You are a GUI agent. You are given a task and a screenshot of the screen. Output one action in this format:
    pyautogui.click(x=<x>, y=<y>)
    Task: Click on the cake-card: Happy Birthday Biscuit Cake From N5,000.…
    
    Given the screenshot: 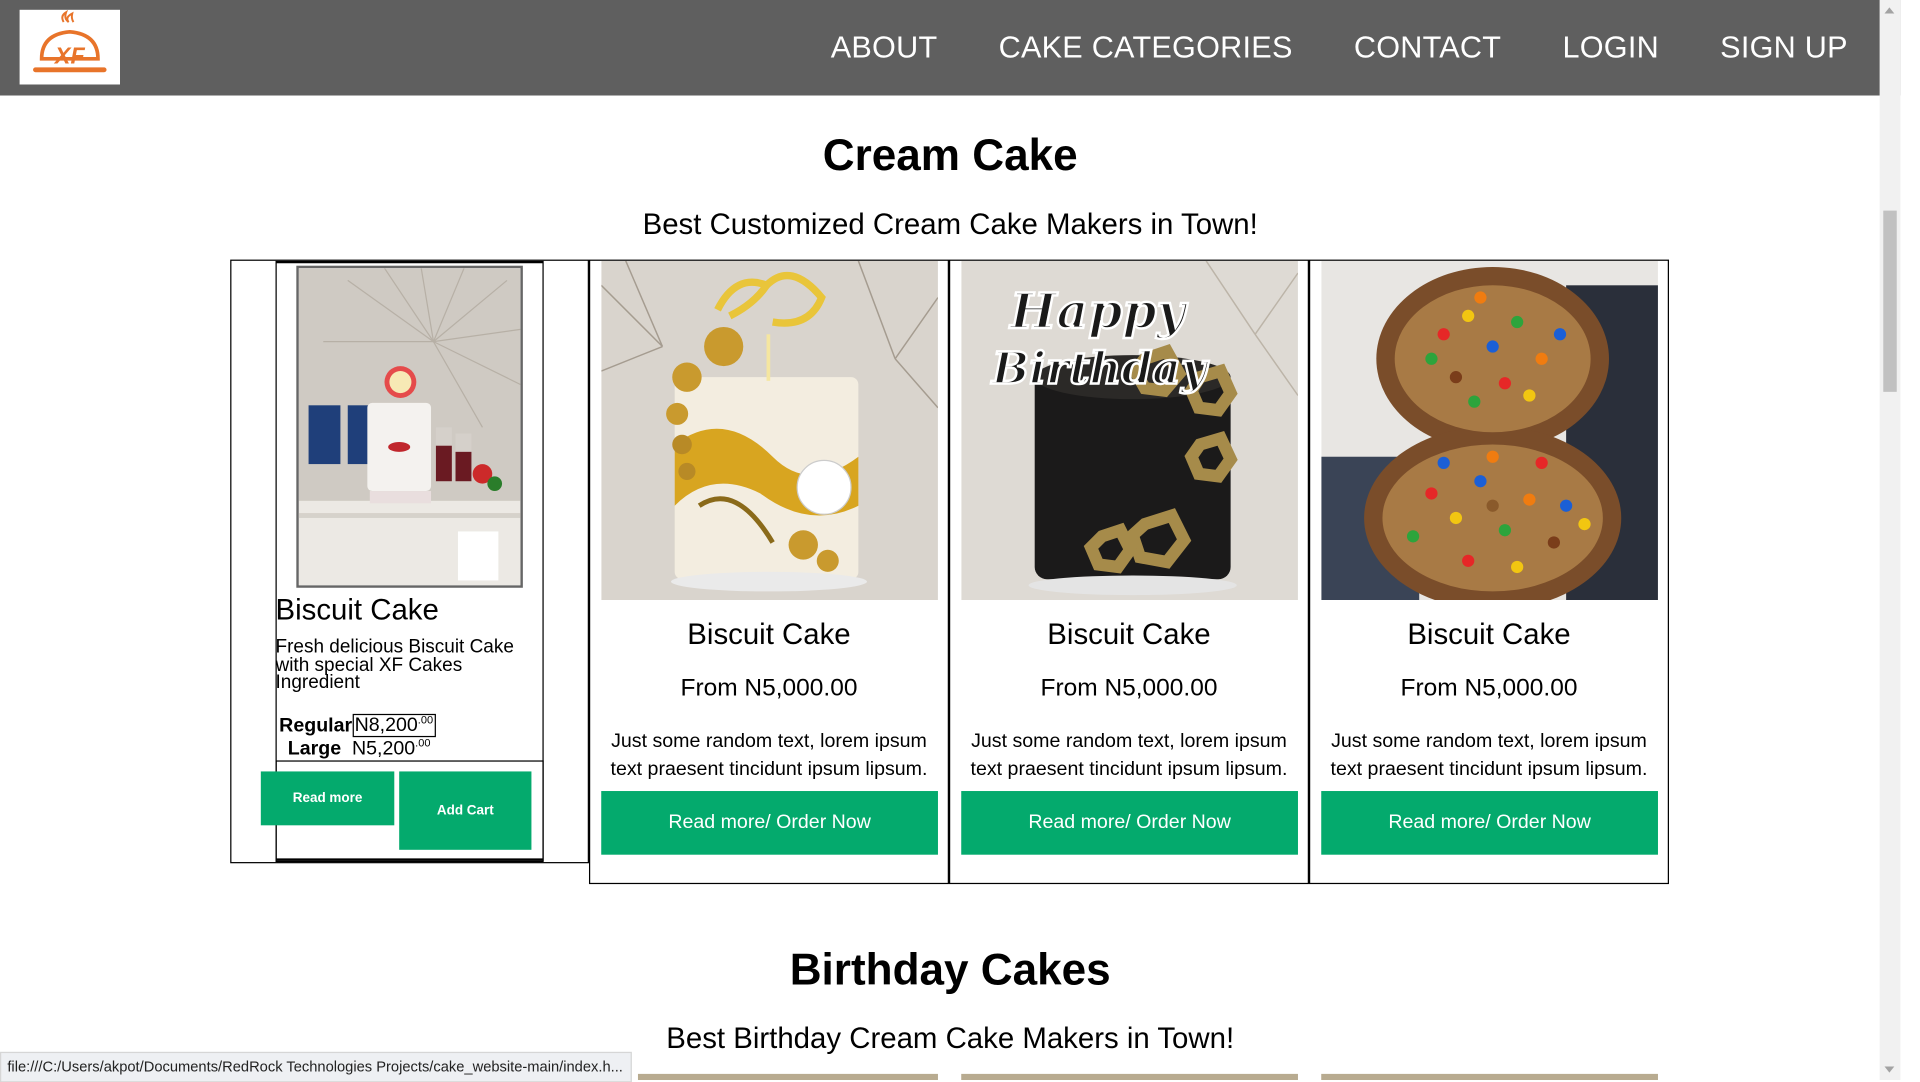 What is the action you would take?
    pyautogui.click(x=1128, y=572)
    